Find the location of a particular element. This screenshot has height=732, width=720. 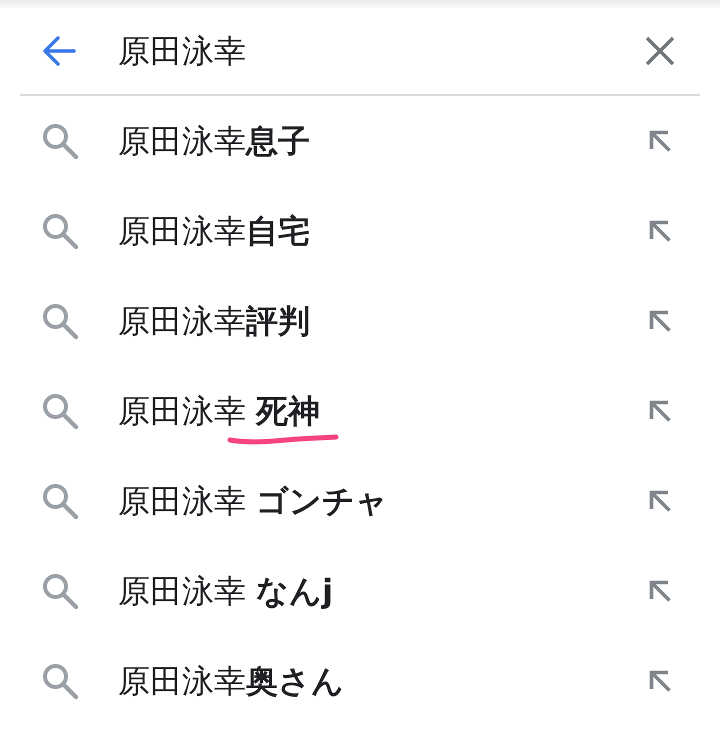

suggestion-text: 原田泳幸 なんj is located at coordinates (226, 591).